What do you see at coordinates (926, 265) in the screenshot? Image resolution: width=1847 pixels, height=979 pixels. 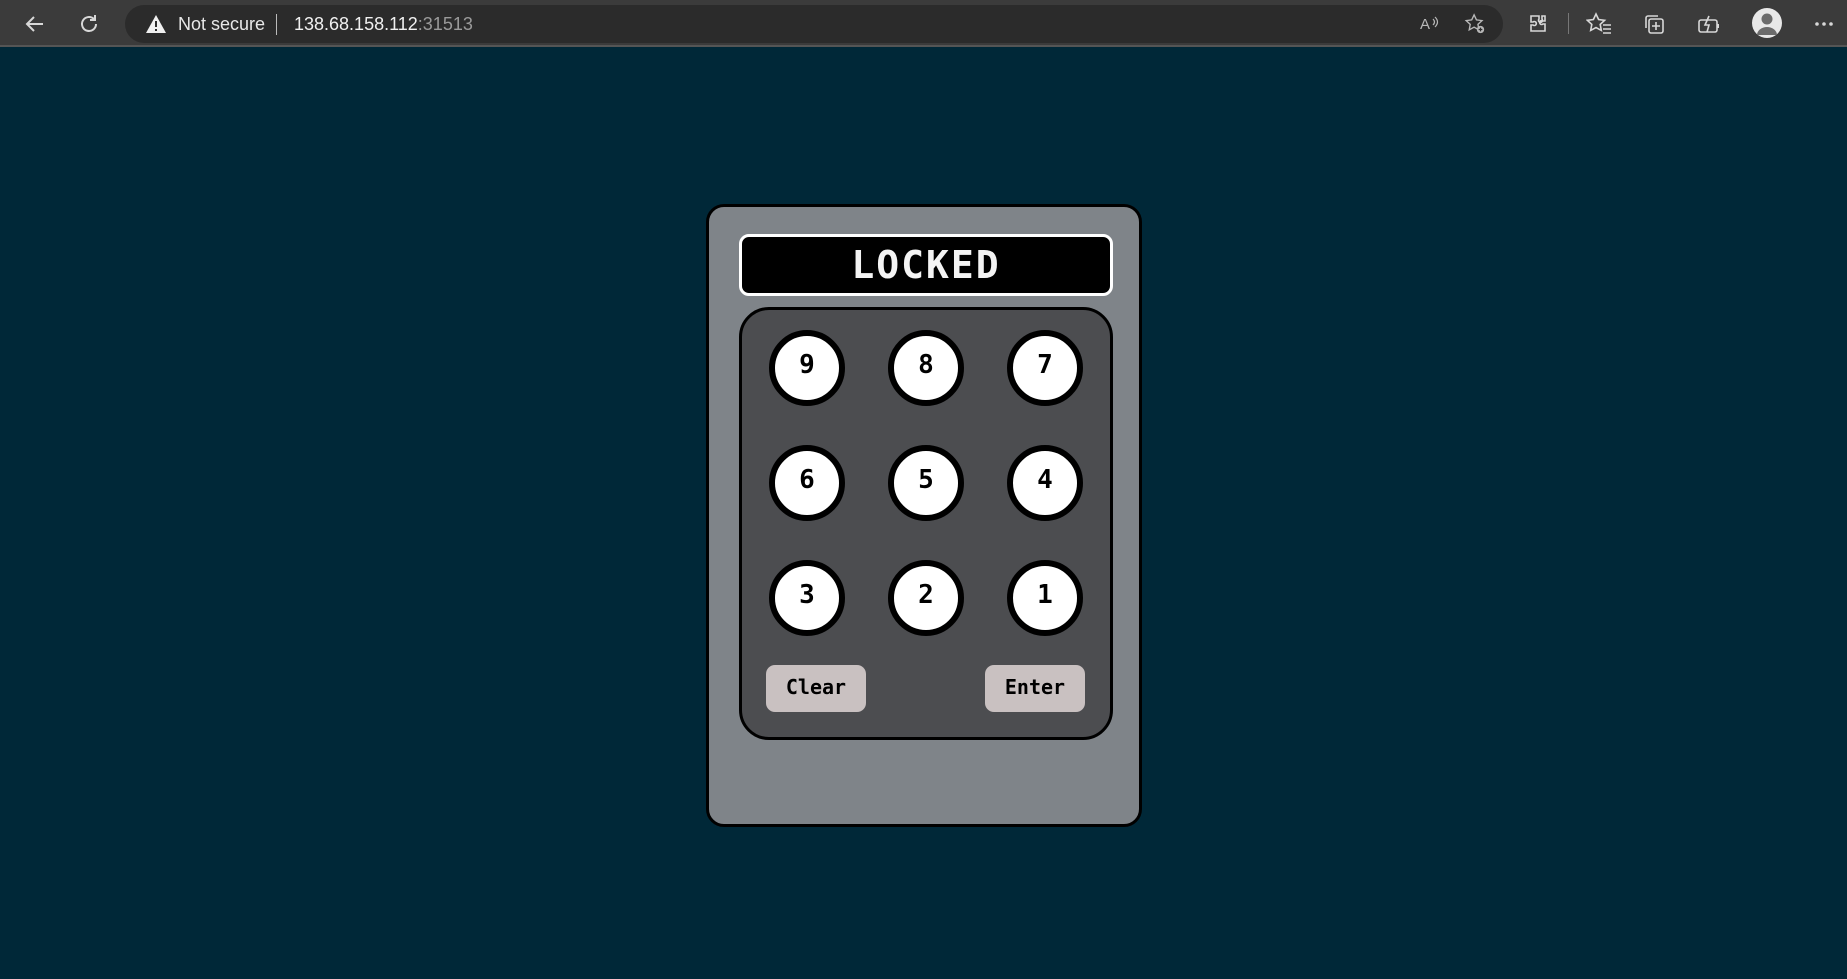 I see `lock-status-display: LOCKED` at bounding box center [926, 265].